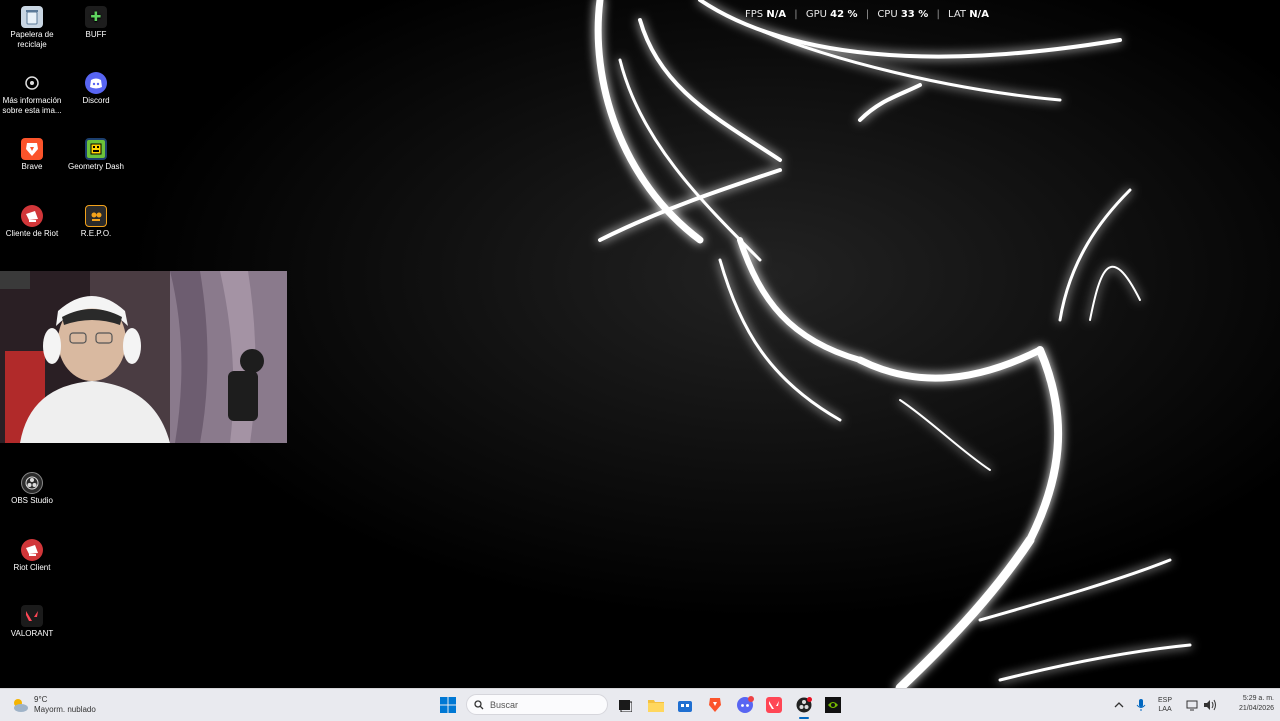 This screenshot has height=721, width=1280. I want to click on desktop-icon-obs-studio: OBS Studio, so click(32, 489).